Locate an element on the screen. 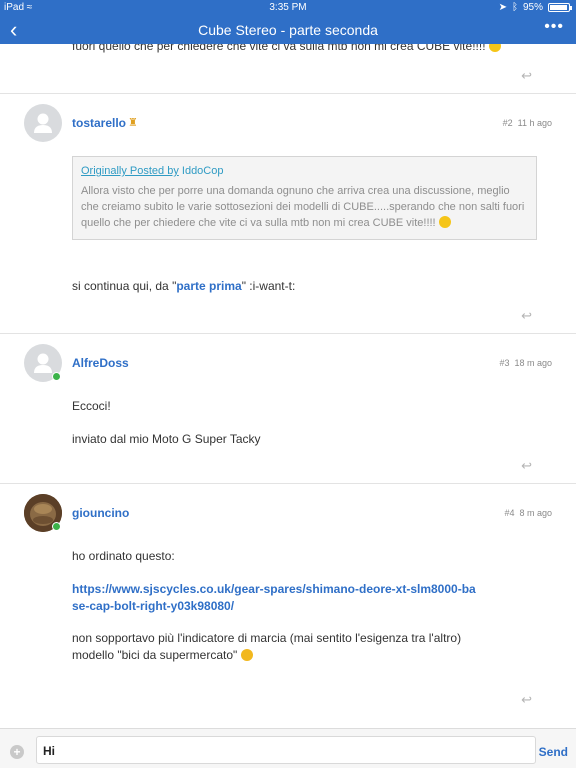 The height and width of the screenshot is (768, 576). more-options-icon: ••• is located at coordinates (554, 27).